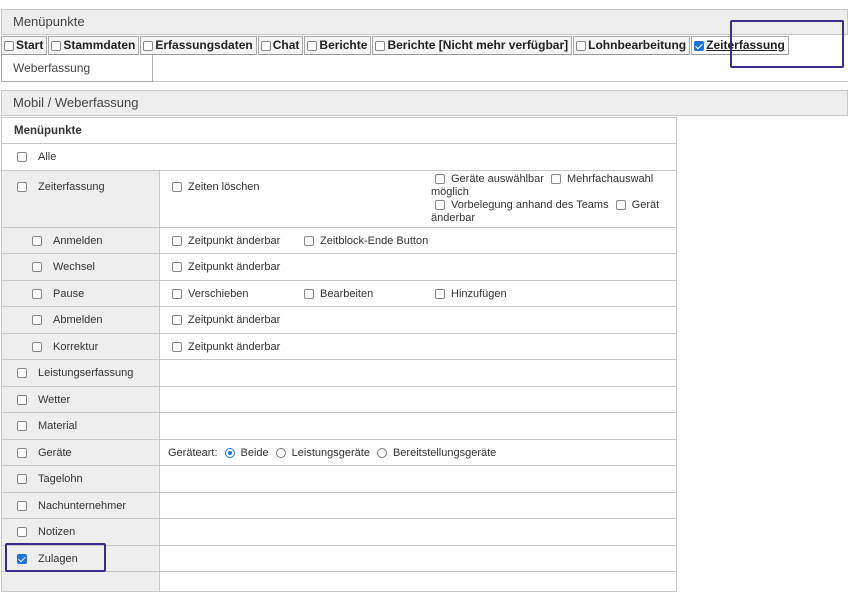 The width and height of the screenshot is (848, 592). What do you see at coordinates (99, 45) in the screenshot?
I see `tab-label: Stammdaten` at bounding box center [99, 45].